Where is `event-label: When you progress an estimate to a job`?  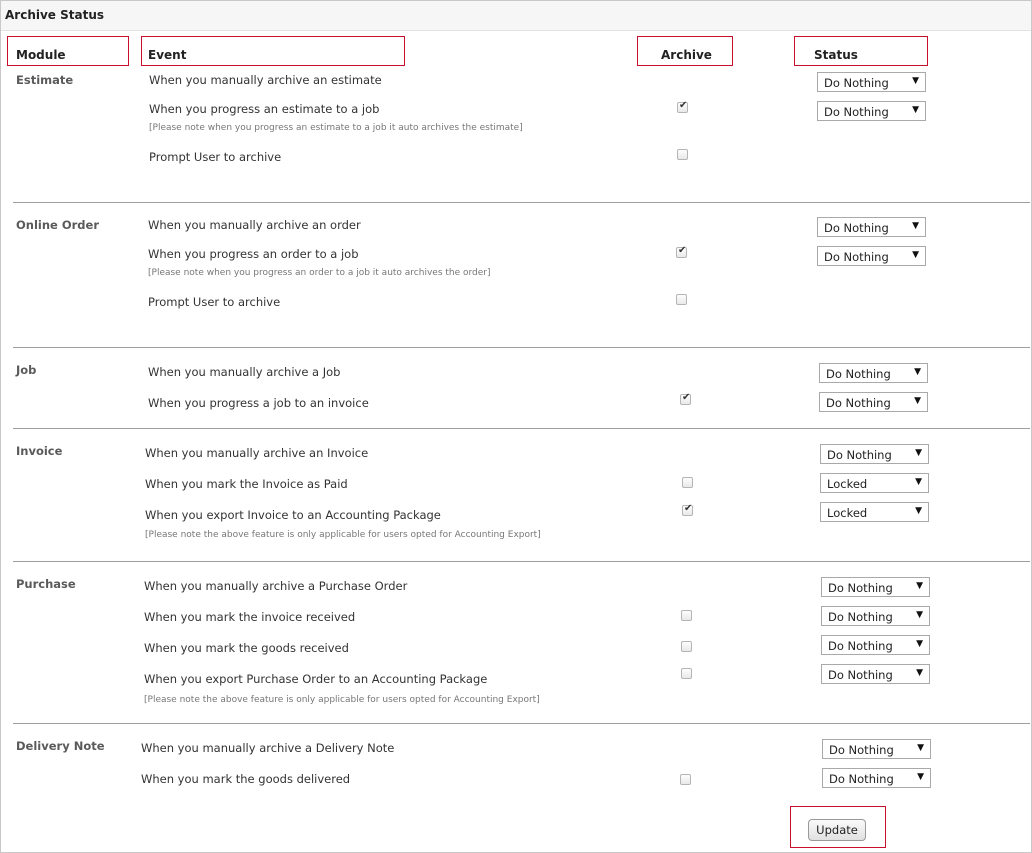 event-label: When you progress an estimate to a job is located at coordinates (264, 109).